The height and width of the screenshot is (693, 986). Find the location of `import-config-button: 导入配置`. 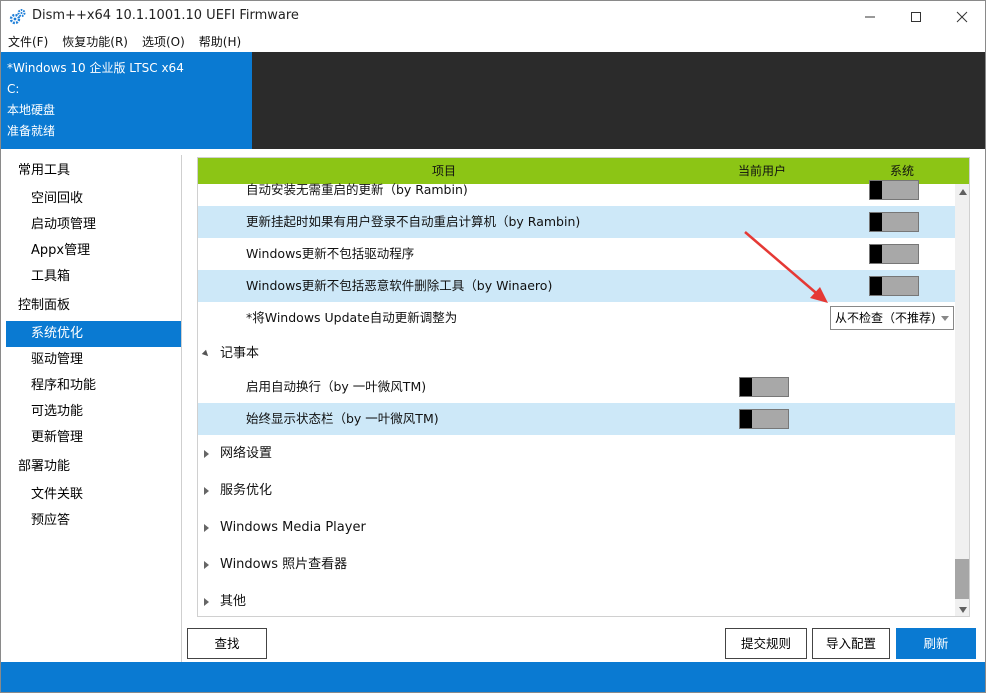

import-config-button: 导入配置 is located at coordinates (851, 643).